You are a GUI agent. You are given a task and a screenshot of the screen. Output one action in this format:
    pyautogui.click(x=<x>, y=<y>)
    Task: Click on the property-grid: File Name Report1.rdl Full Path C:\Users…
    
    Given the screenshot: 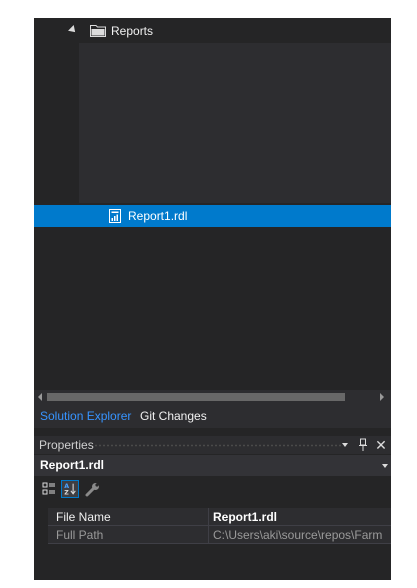 What is the action you would take?
    pyautogui.click(x=212, y=526)
    